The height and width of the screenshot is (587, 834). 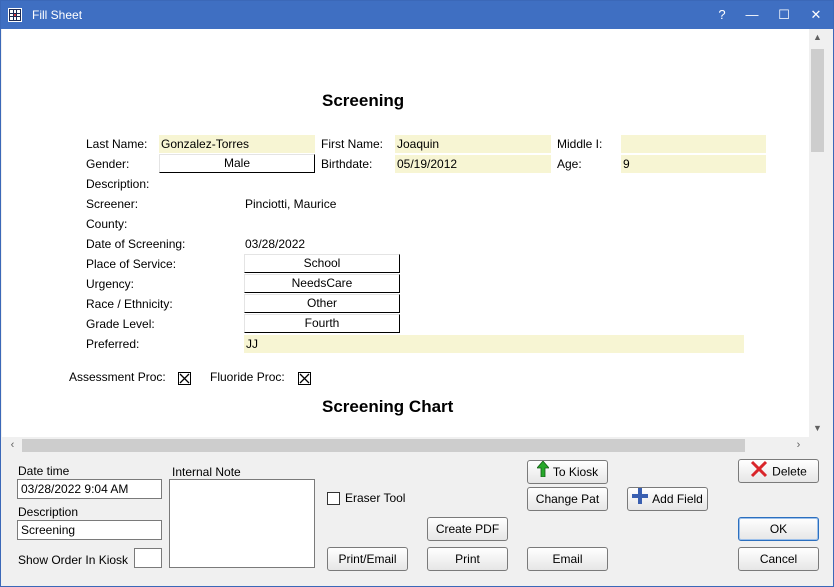 I want to click on age-label: Age:, so click(x=569, y=164).